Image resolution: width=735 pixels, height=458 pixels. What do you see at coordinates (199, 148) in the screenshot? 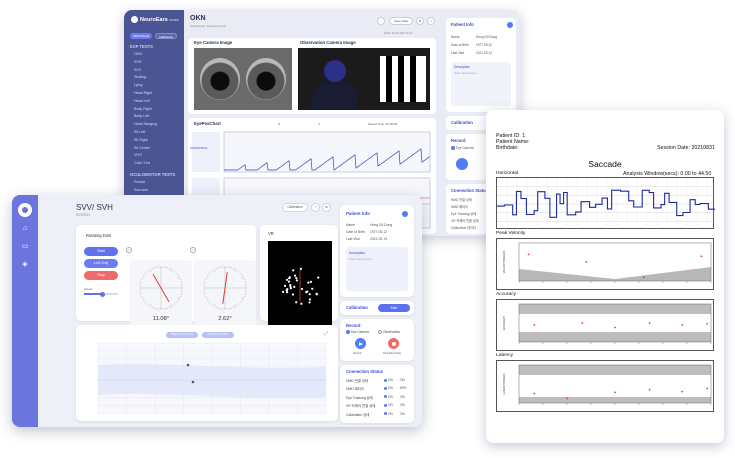
I see `eyepos-axis-label: HORIZONTAL` at bounding box center [199, 148].